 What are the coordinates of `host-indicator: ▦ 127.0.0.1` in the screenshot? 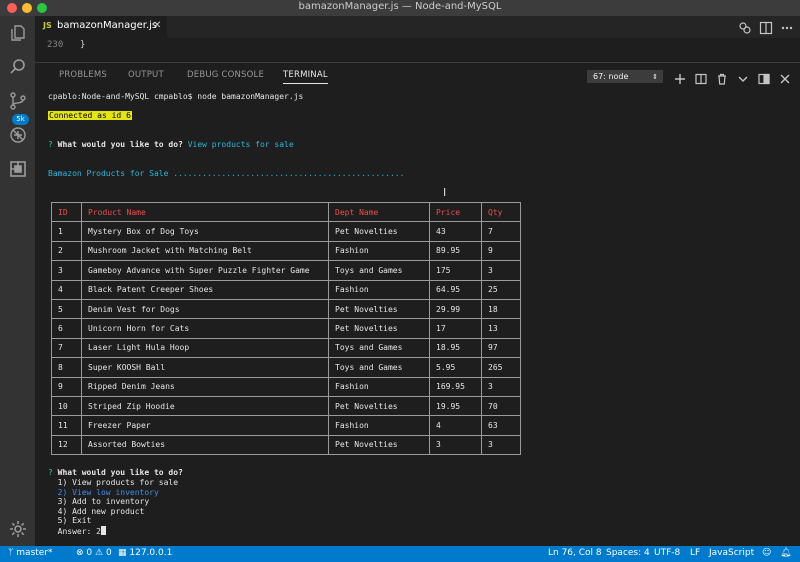 It's located at (145, 553).